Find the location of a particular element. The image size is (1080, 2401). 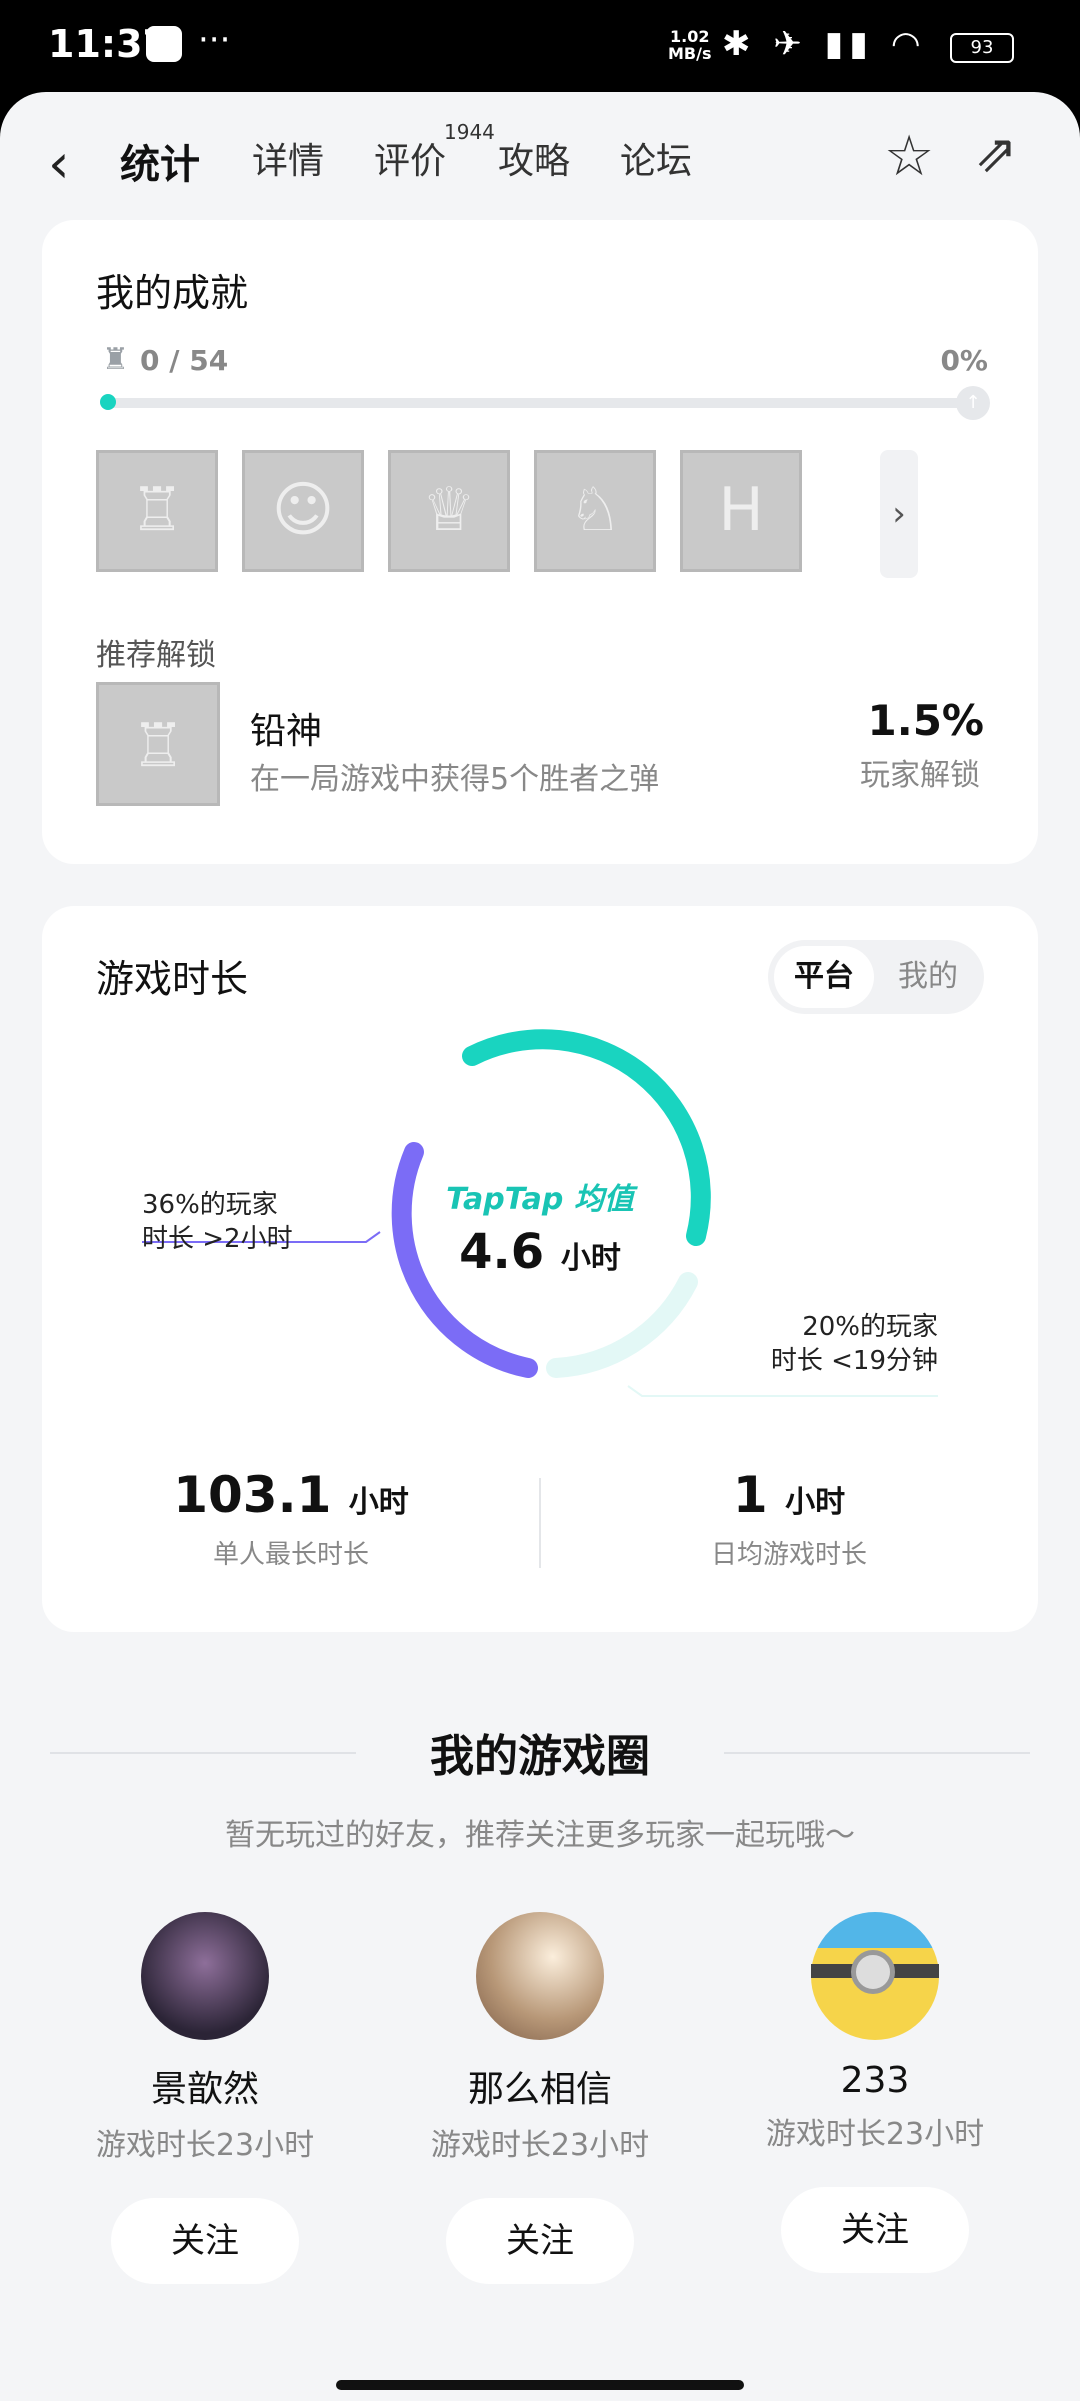

achievement-badge: ☺ is located at coordinates (303, 511).